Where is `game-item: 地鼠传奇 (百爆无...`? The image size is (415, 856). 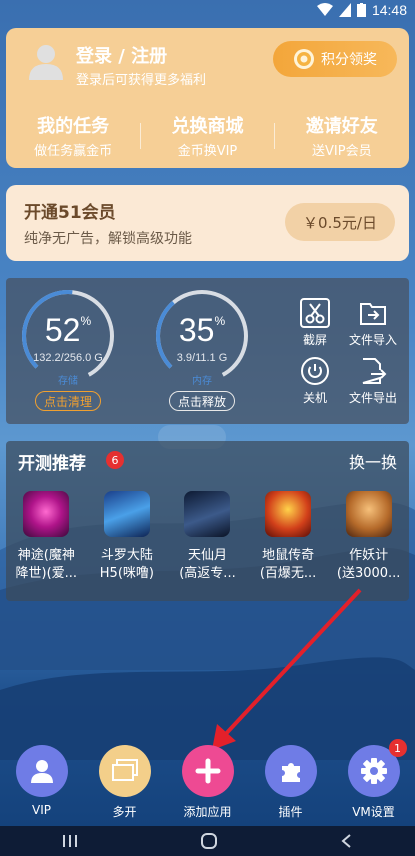
game-item: 地鼠传奇 (百爆无... is located at coordinates (288, 537).